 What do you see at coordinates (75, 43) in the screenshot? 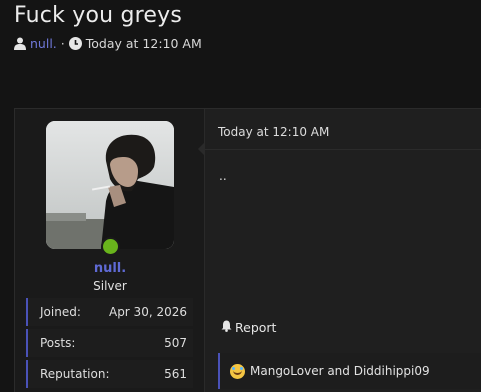
I see `clock-icon` at bounding box center [75, 43].